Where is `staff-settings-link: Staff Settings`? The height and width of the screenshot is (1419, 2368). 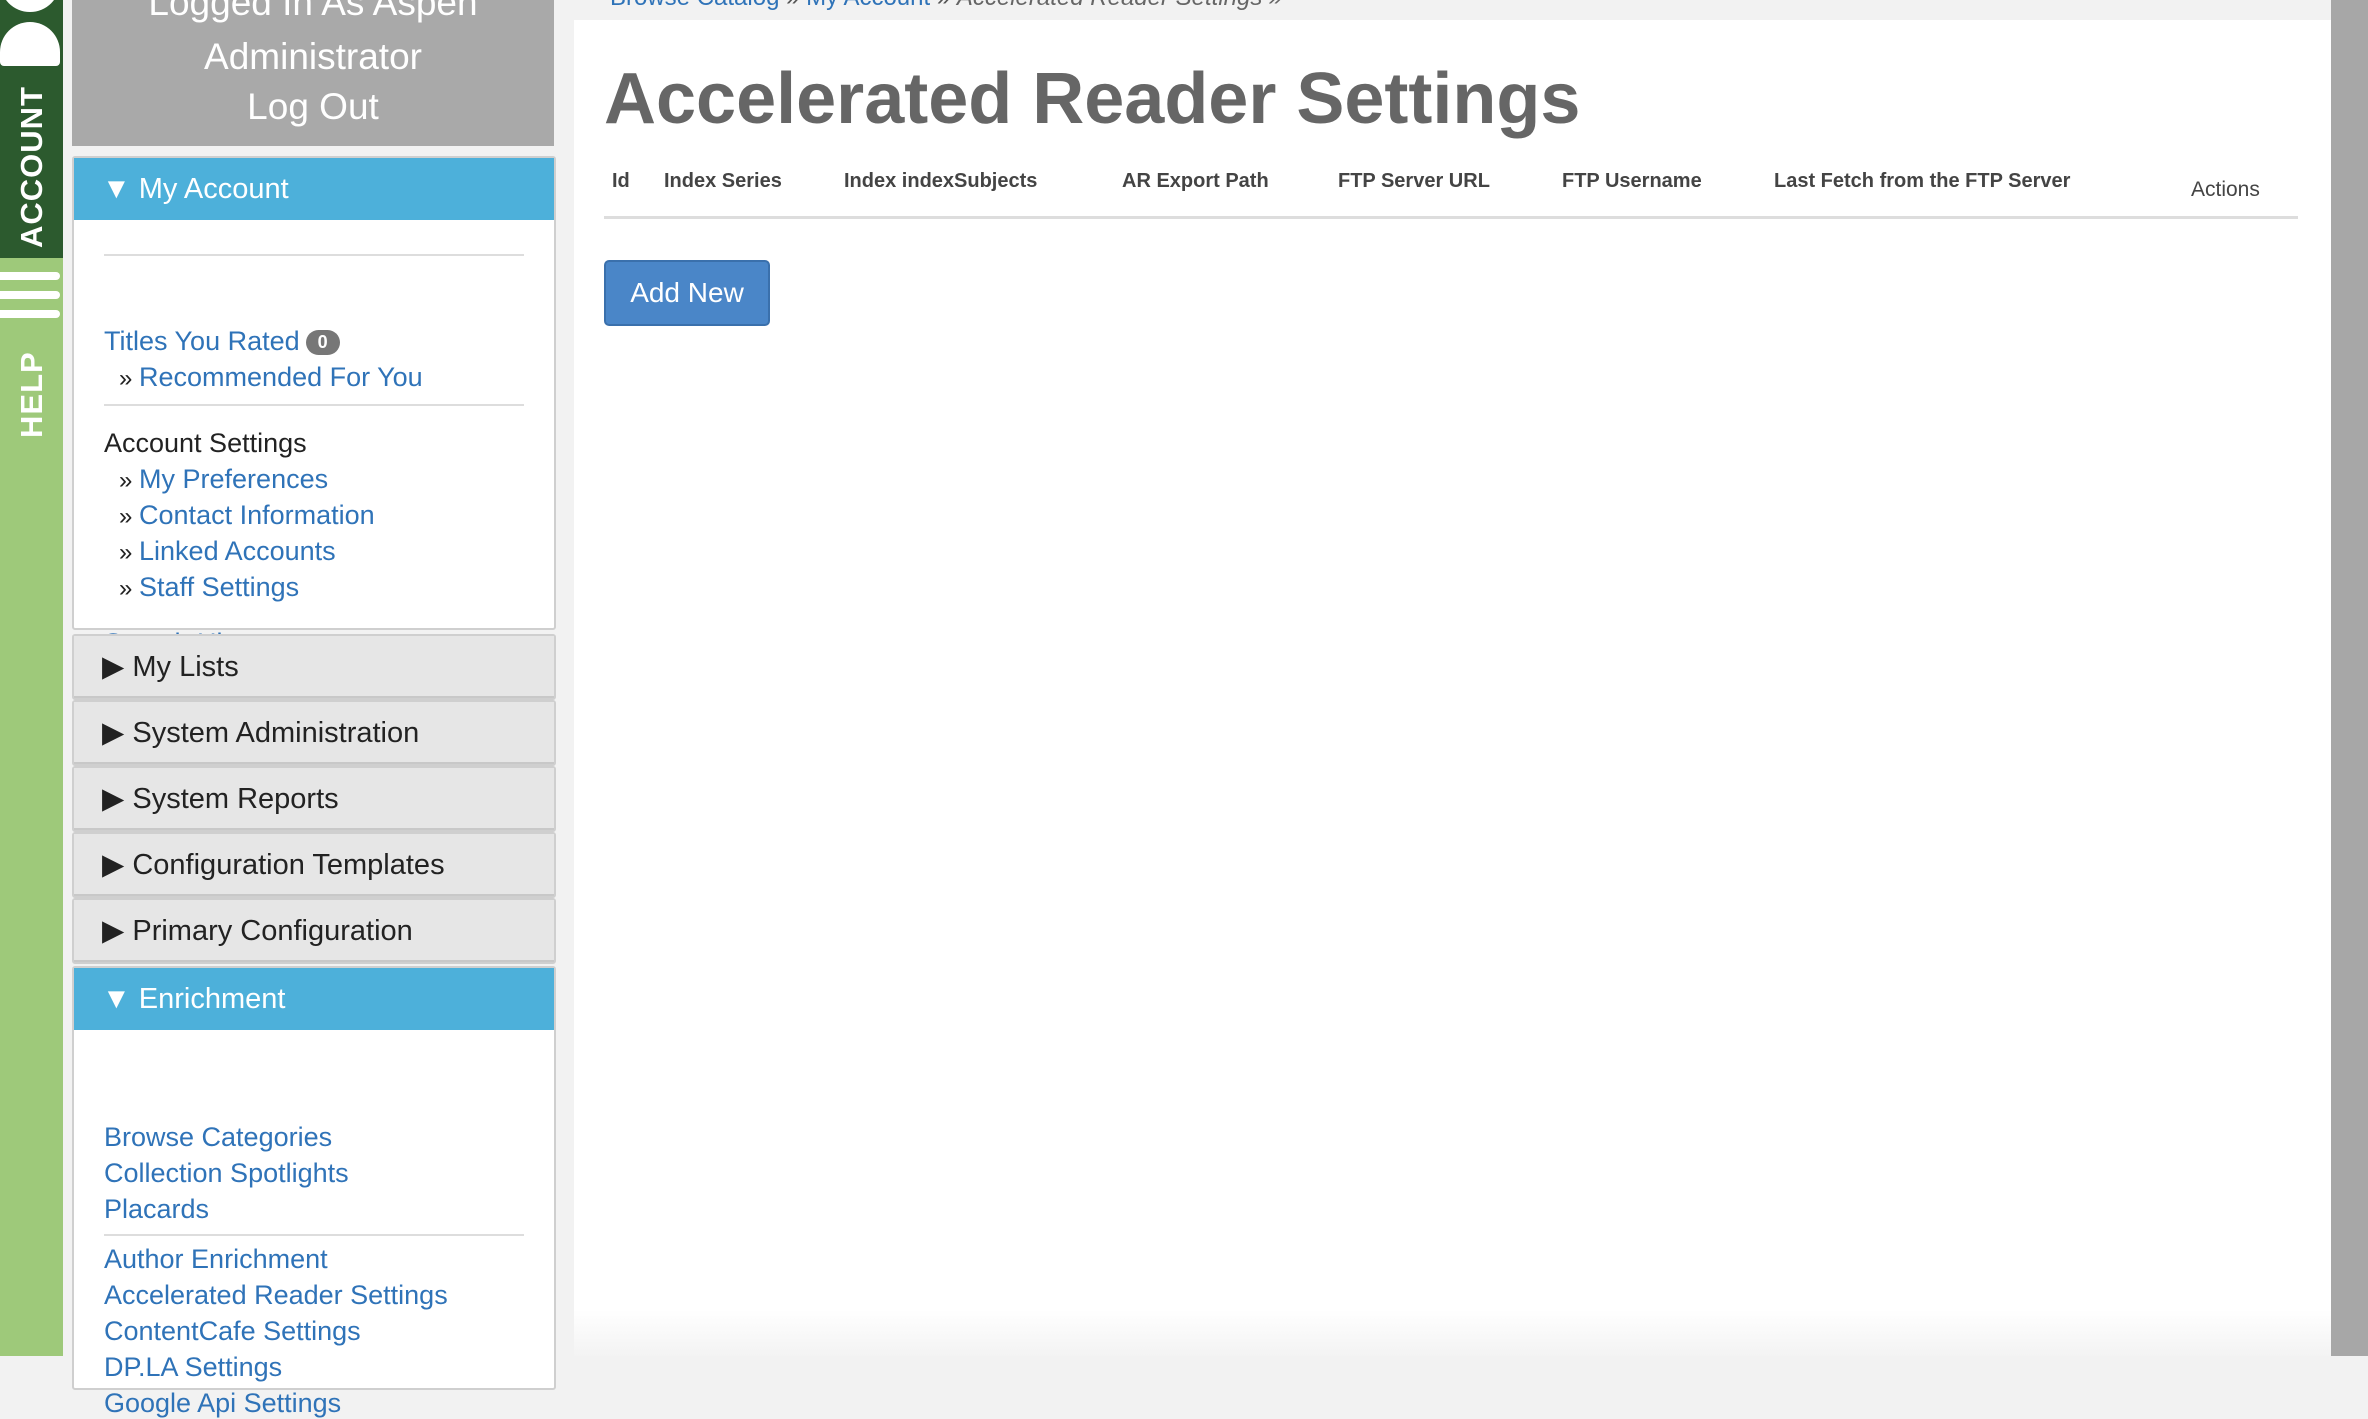 staff-settings-link: Staff Settings is located at coordinates (219, 587).